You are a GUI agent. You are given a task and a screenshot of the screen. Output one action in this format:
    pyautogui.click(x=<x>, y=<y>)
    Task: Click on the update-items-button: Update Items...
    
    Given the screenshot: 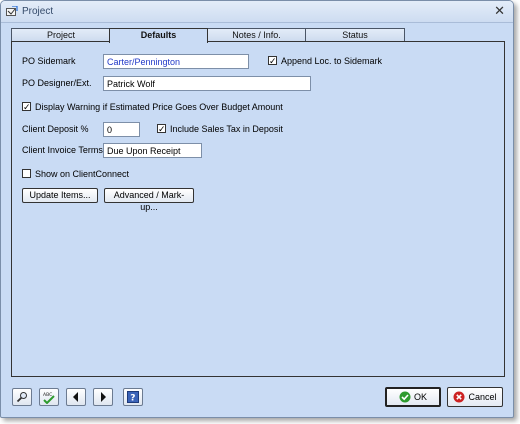 What is the action you would take?
    pyautogui.click(x=60, y=195)
    